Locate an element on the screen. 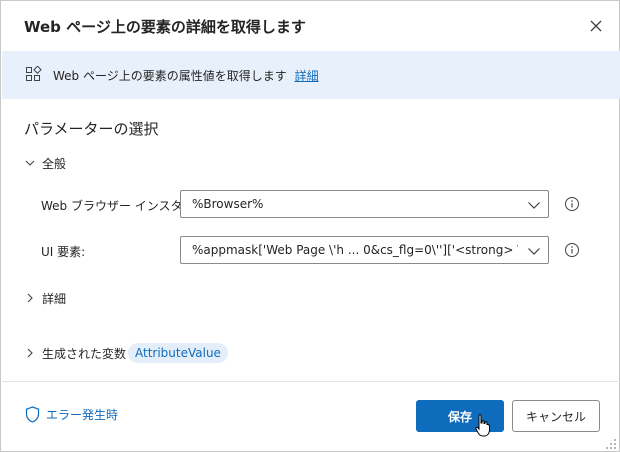  general-group-toggle: 全般 is located at coordinates (45, 163).